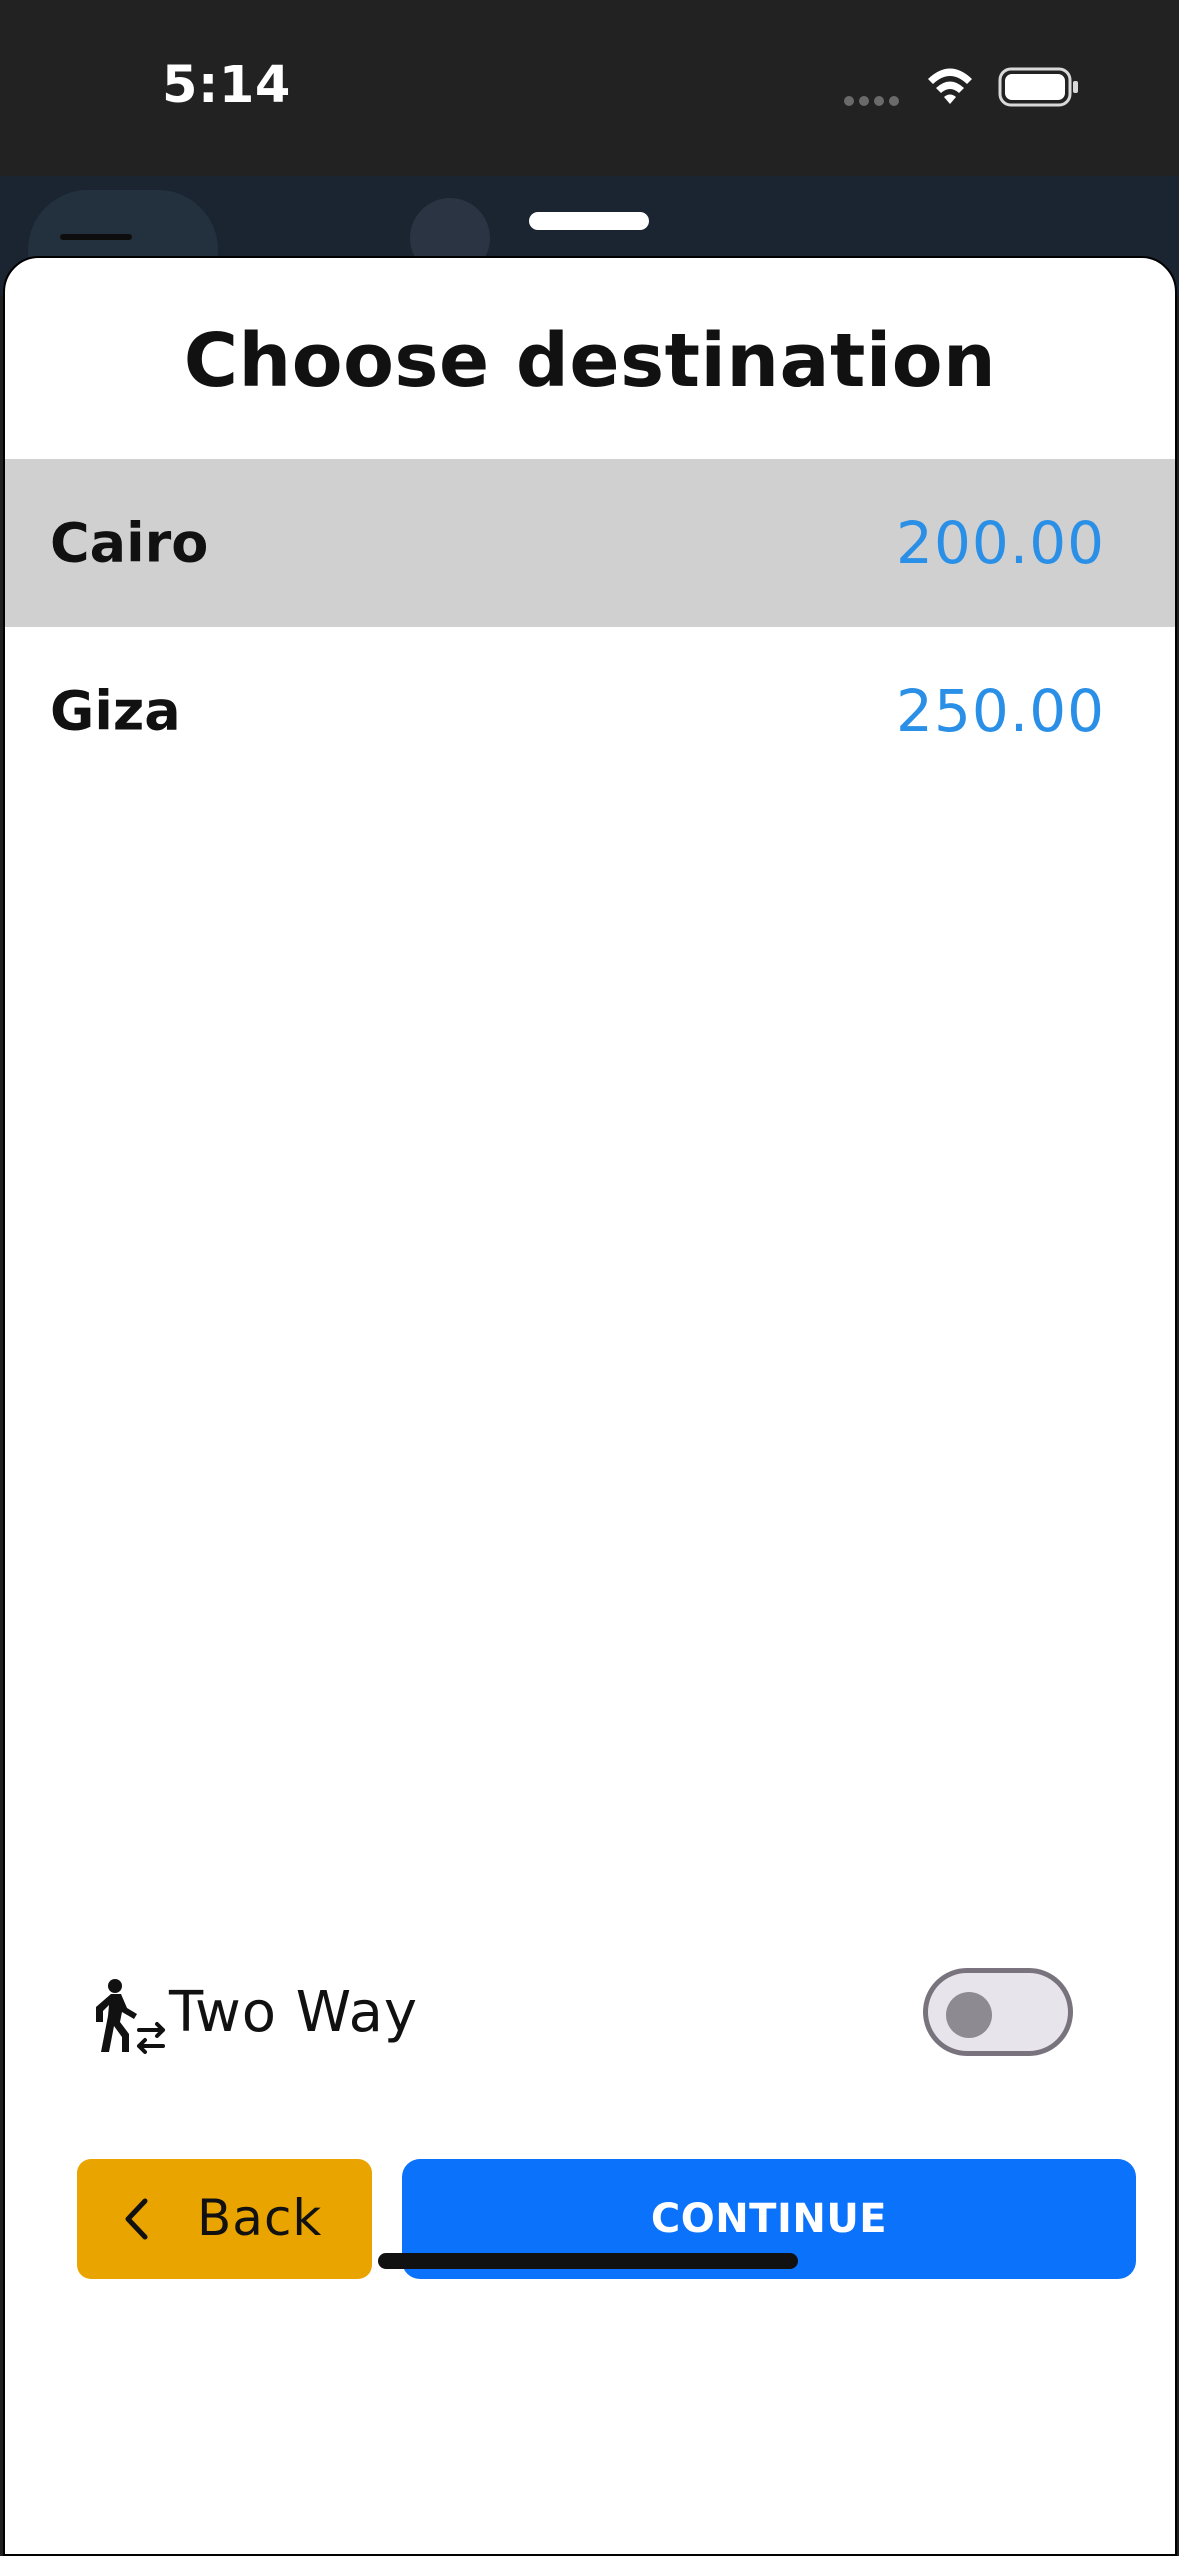  What do you see at coordinates (590, 711) in the screenshot?
I see `destination-row-giza: Giza 250.00` at bounding box center [590, 711].